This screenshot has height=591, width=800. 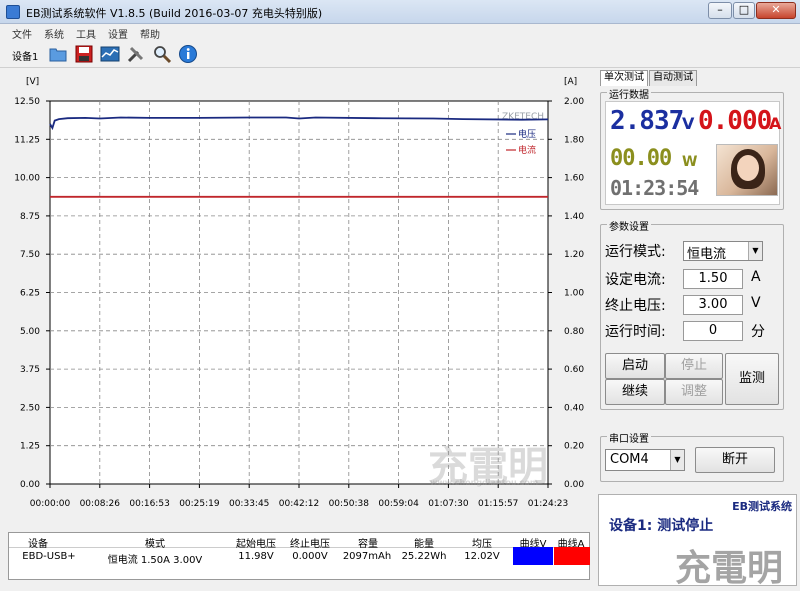 What do you see at coordinates (136, 54) in the screenshot?
I see `tools-icon` at bounding box center [136, 54].